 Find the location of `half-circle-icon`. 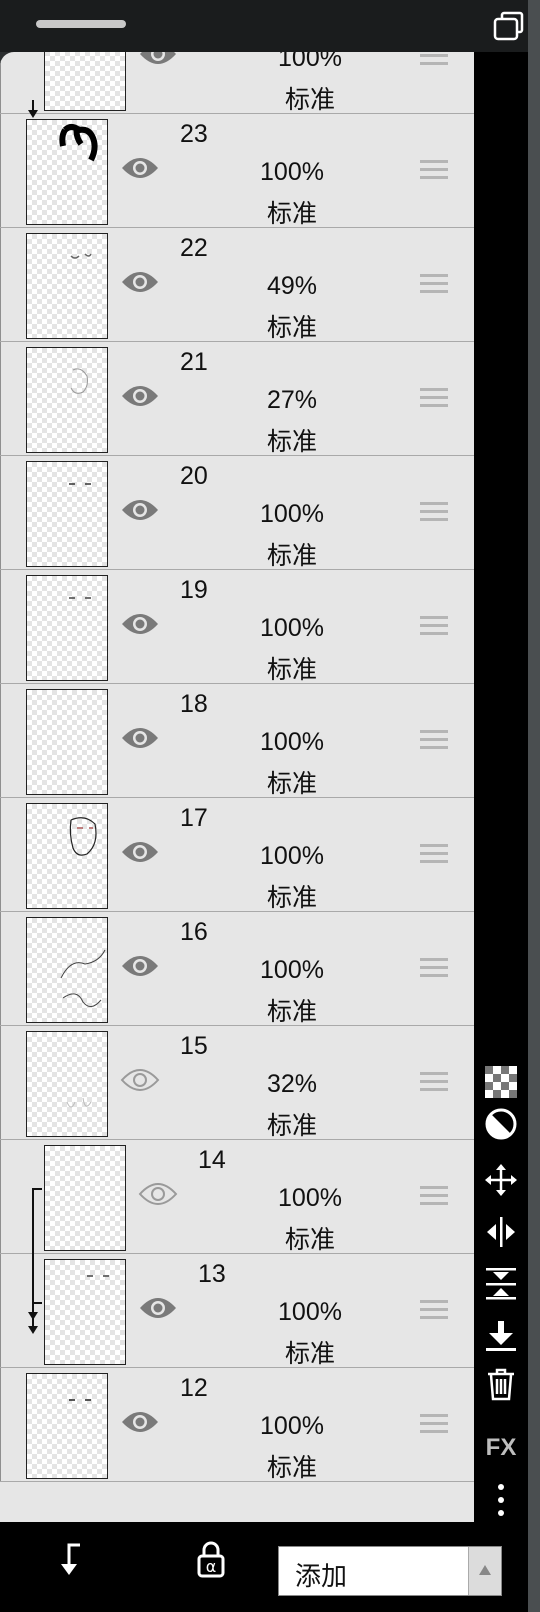

half-circle-icon is located at coordinates (501, 1124).